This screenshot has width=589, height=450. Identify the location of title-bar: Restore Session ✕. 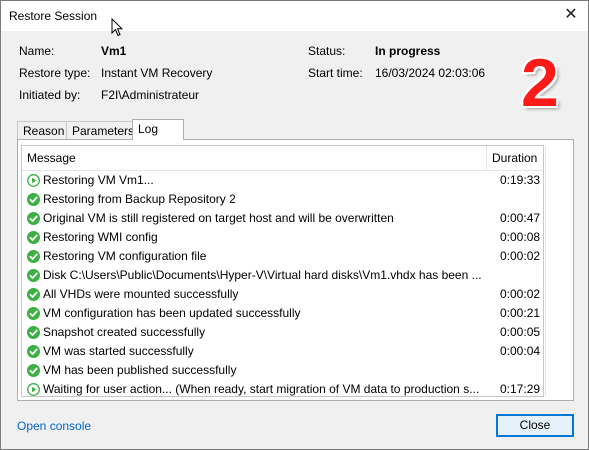
(294, 16).